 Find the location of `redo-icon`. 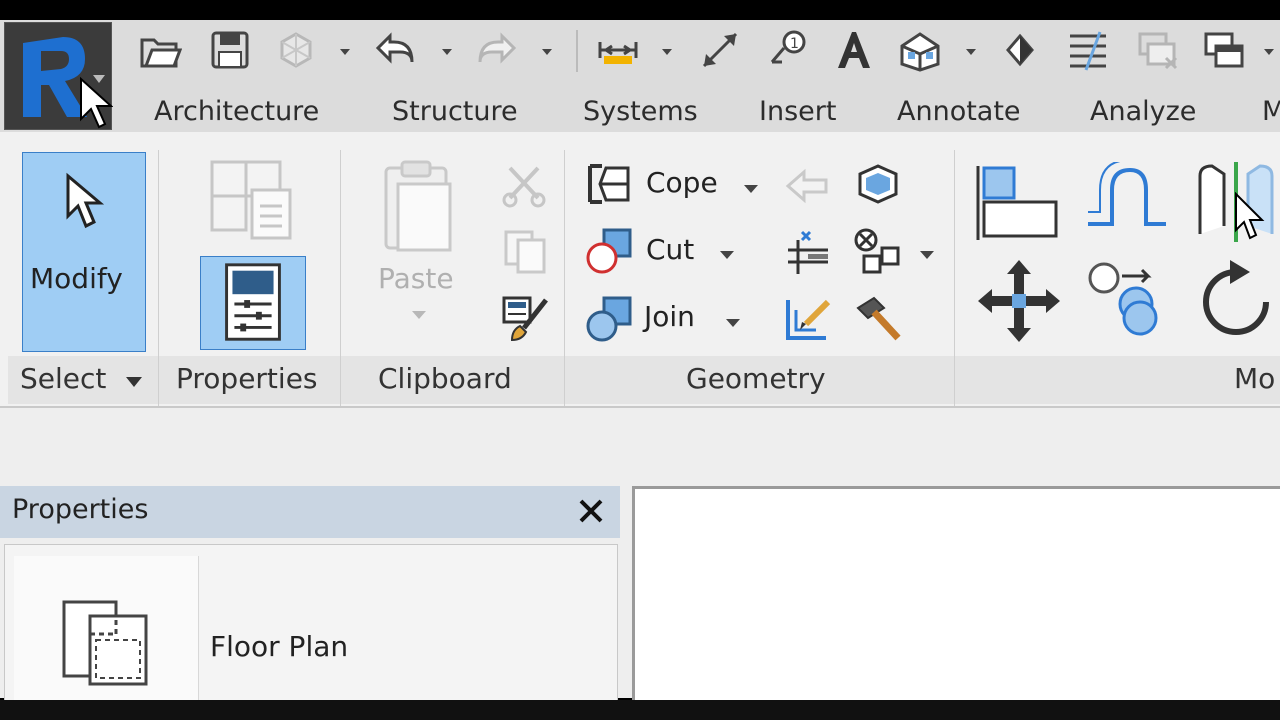

redo-icon is located at coordinates (496, 50).